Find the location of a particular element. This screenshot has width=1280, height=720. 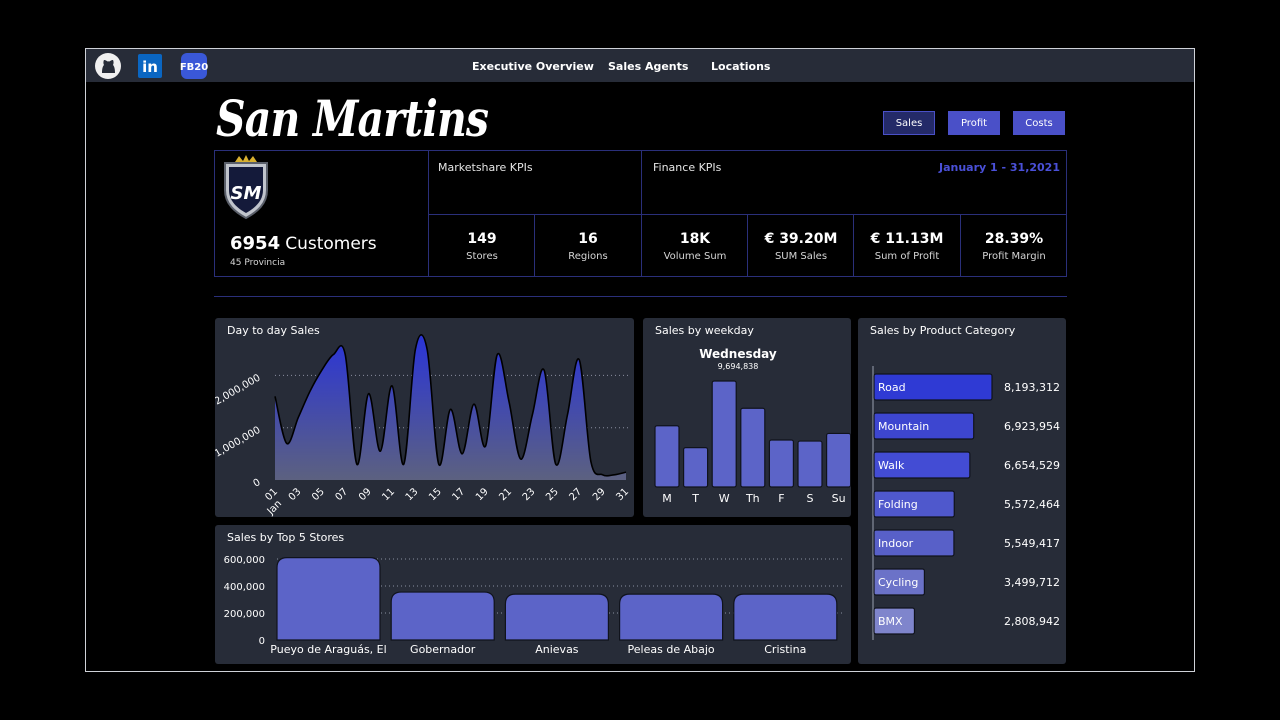

x-tick-label: 23 is located at coordinates (529, 494).